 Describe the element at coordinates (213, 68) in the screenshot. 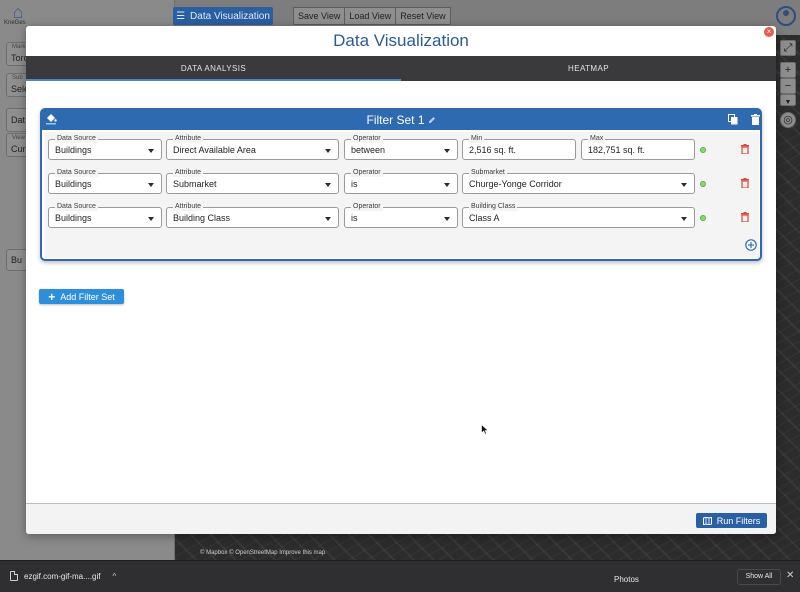

I see `tab-data-analysis: DATA ANALYSIS` at that location.